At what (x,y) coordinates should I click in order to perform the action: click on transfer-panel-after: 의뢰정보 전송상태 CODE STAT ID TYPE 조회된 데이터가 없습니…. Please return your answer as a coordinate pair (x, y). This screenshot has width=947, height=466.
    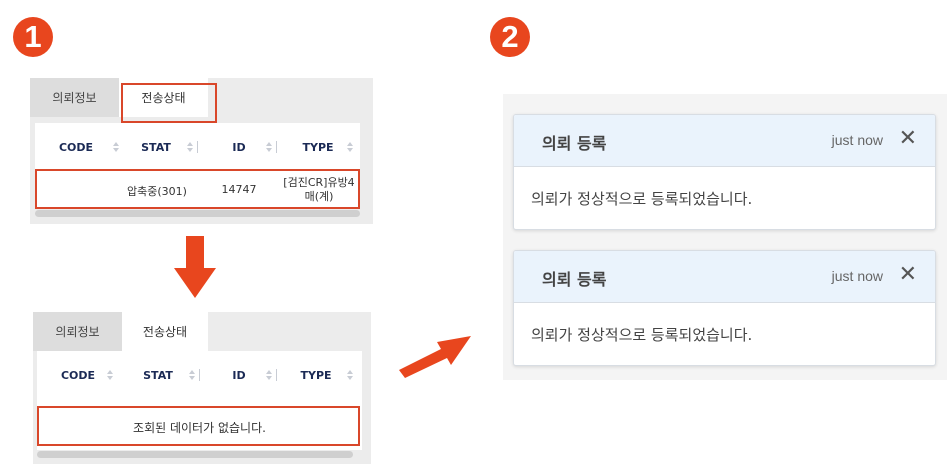
    Looking at the image, I should click on (202, 388).